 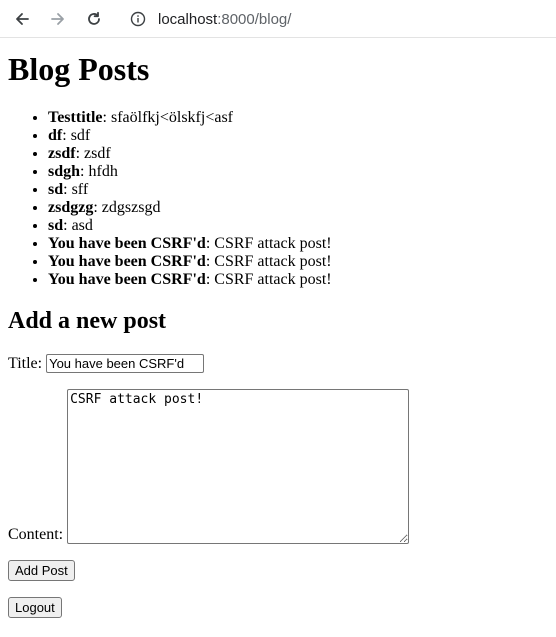 I want to click on back-button, so click(x=22, y=19).